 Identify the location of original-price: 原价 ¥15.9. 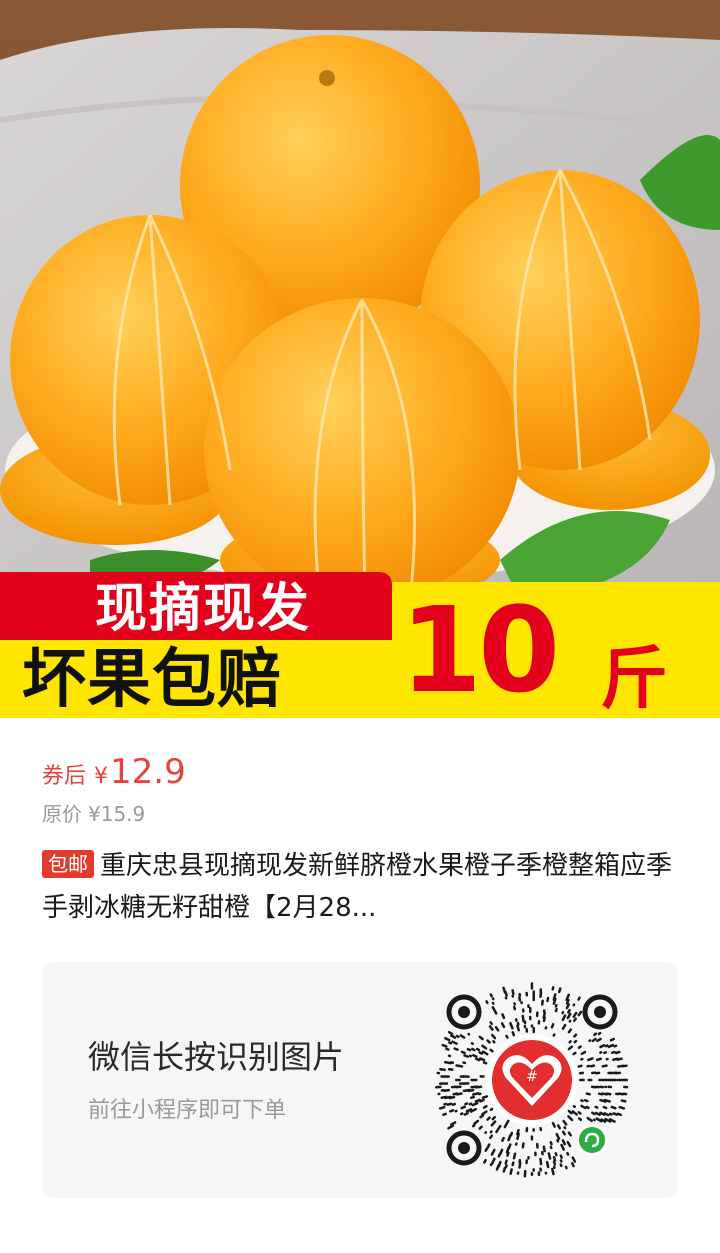
(93, 813).